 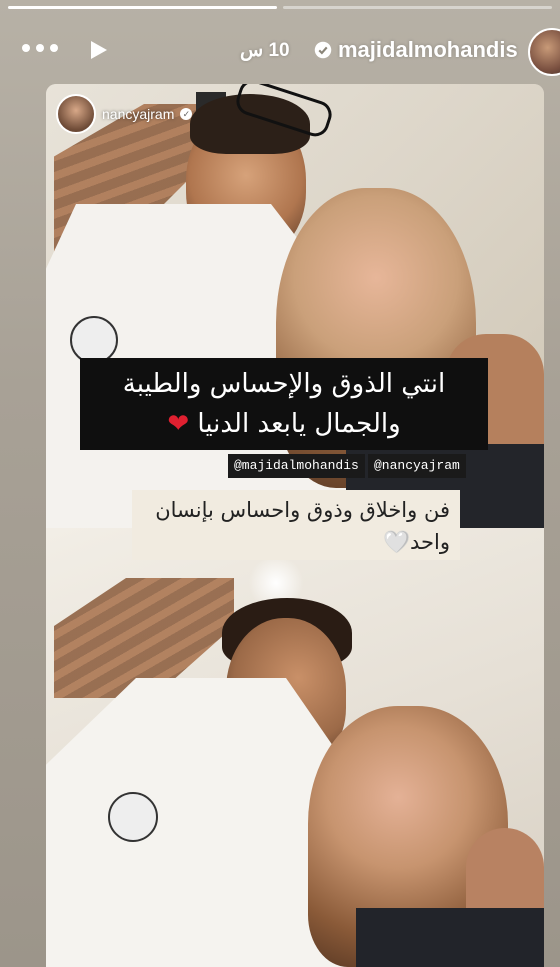 I want to click on caption-line-2: واحد, so click(x=430, y=542).